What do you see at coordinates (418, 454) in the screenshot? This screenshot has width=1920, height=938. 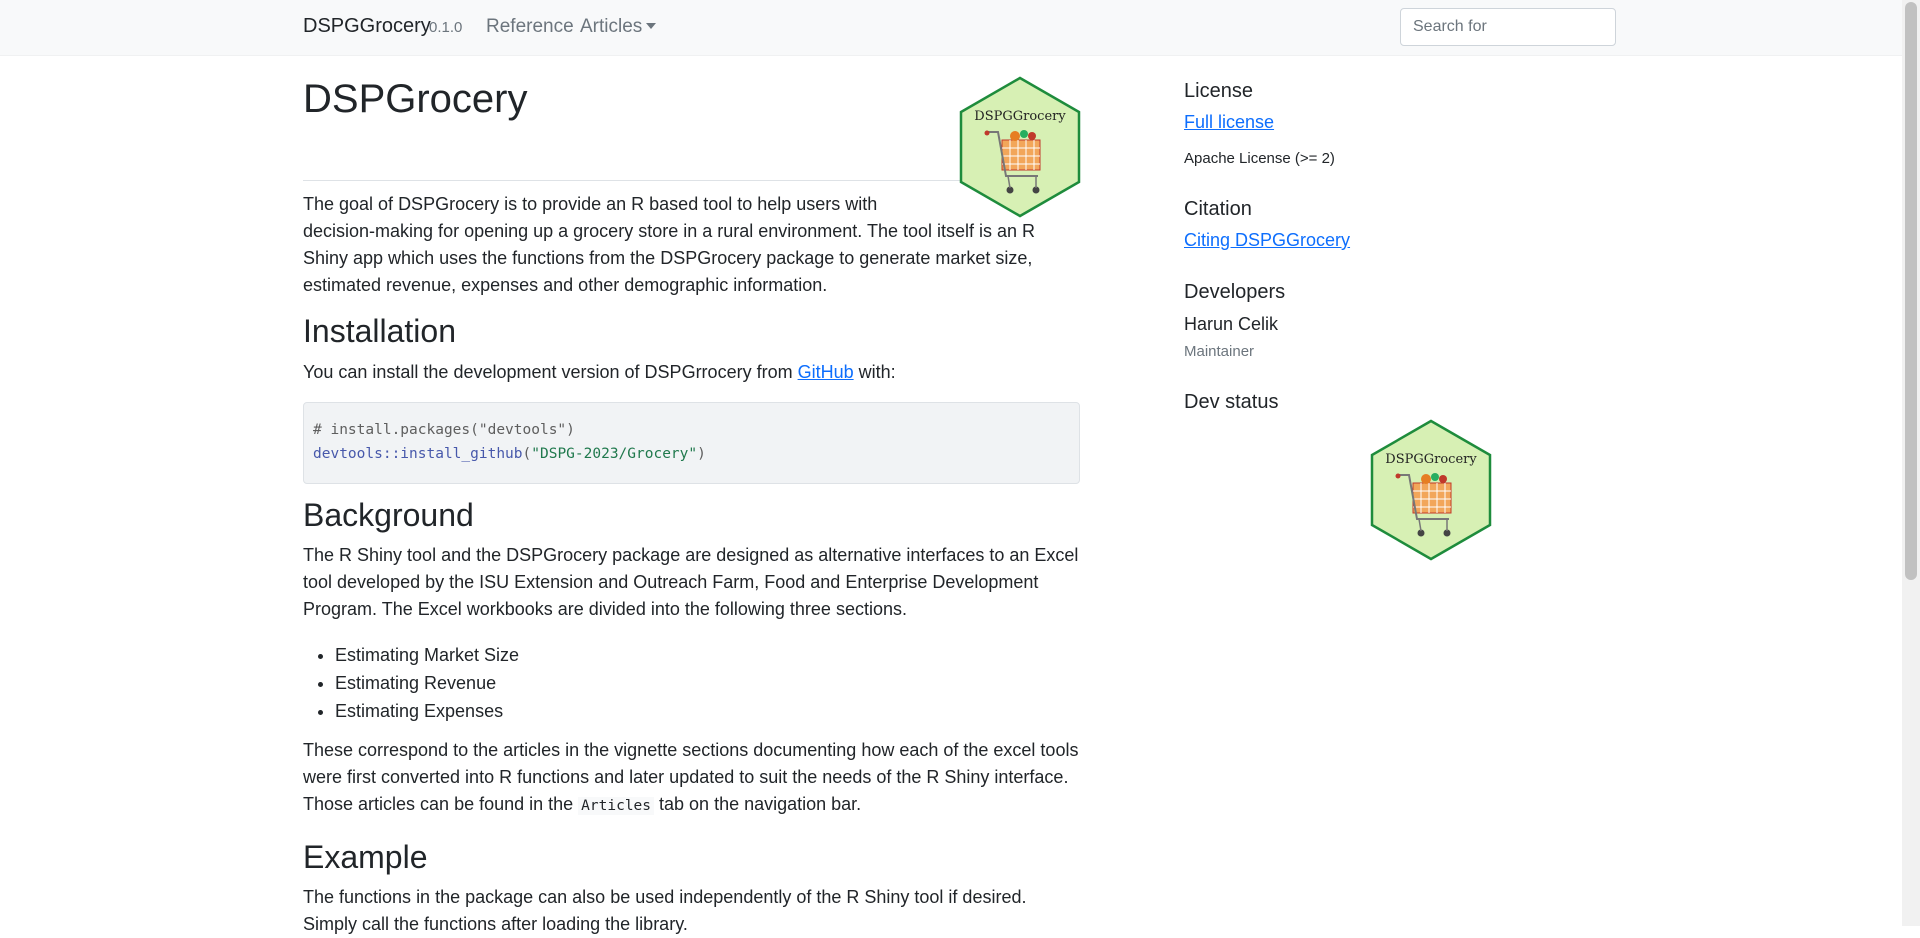 I see `code-function: devtools::install_github` at bounding box center [418, 454].